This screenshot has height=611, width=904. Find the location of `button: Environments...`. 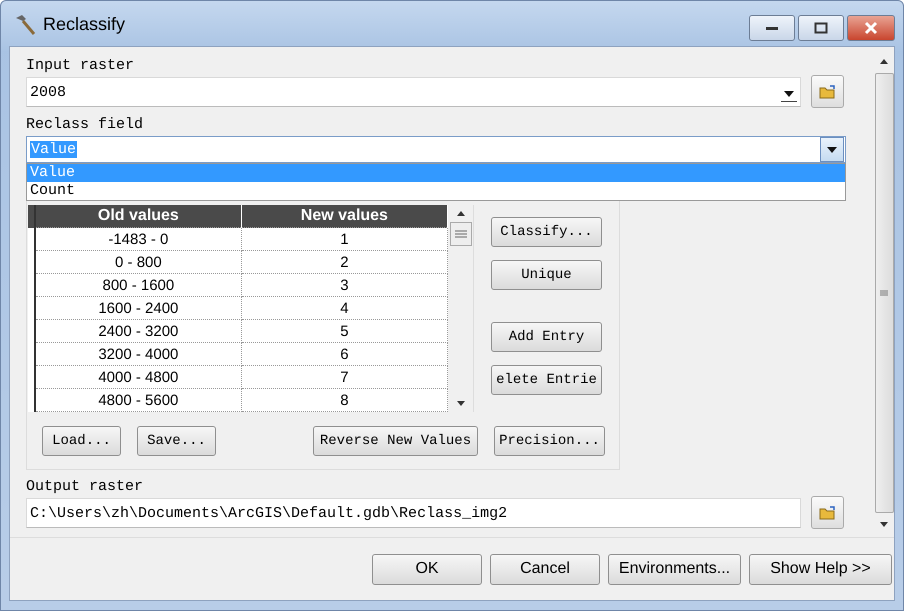

button: Environments... is located at coordinates (674, 569).